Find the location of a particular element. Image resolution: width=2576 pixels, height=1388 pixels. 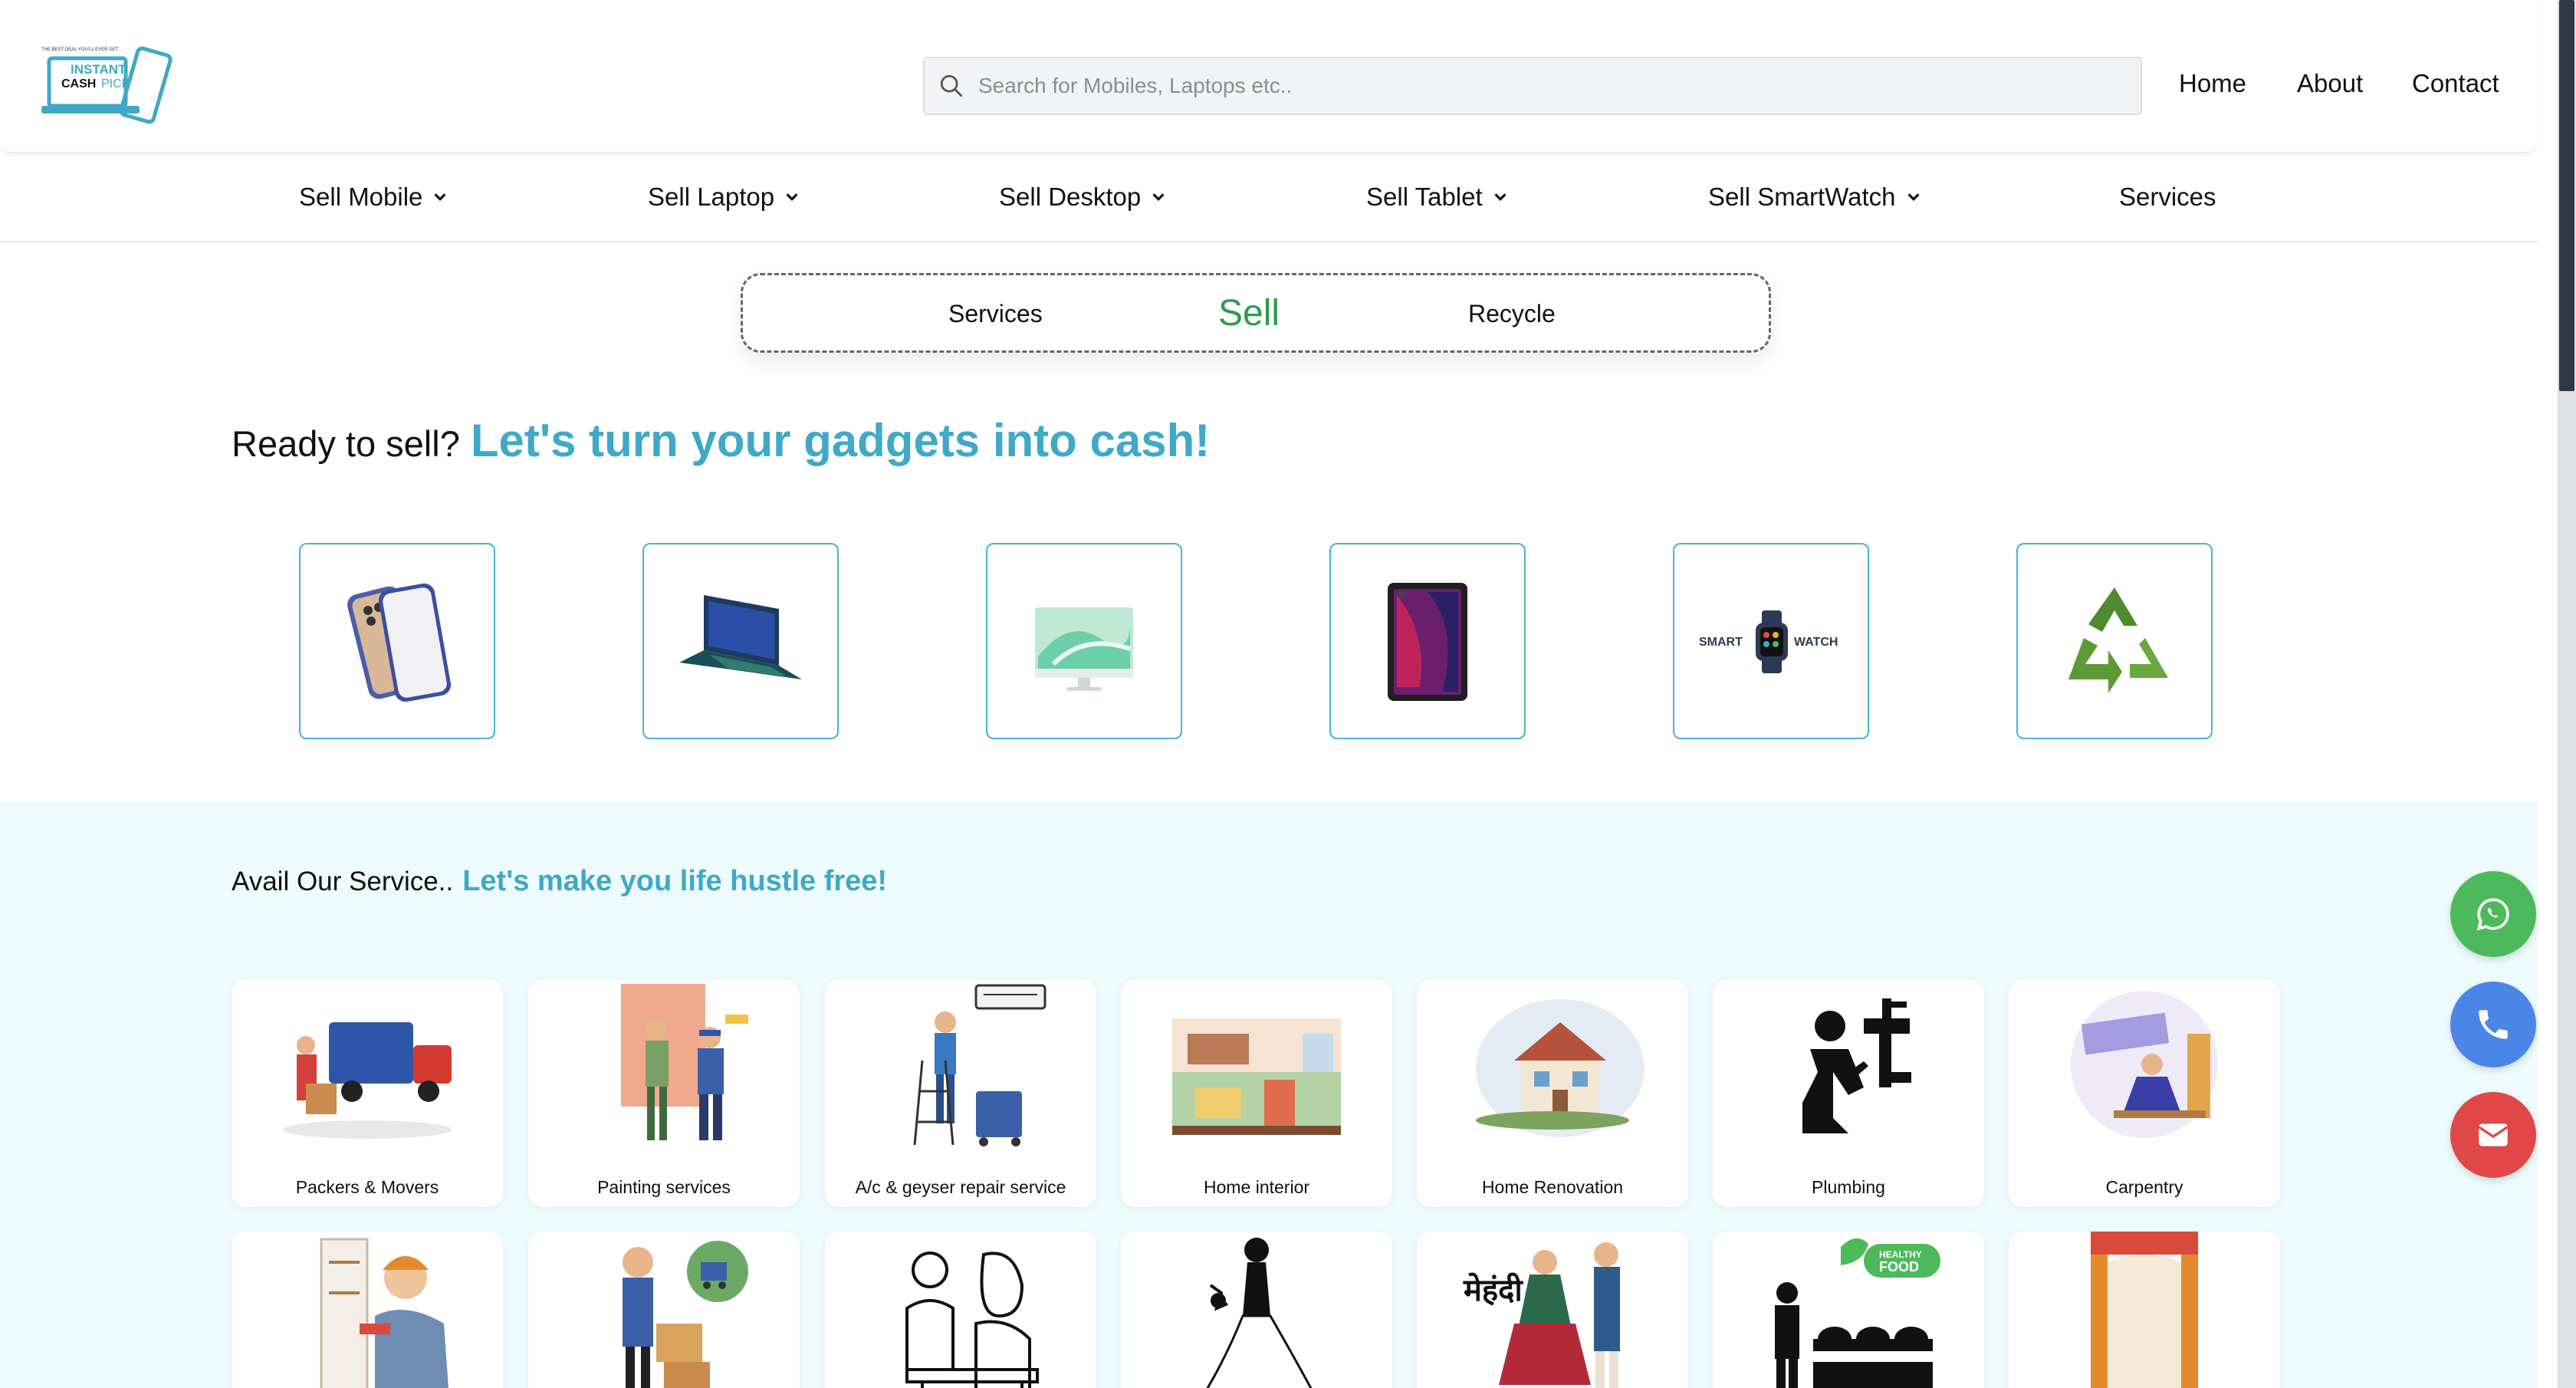

mehndi-illustration: मेहंदी is located at coordinates (1552, 1310).